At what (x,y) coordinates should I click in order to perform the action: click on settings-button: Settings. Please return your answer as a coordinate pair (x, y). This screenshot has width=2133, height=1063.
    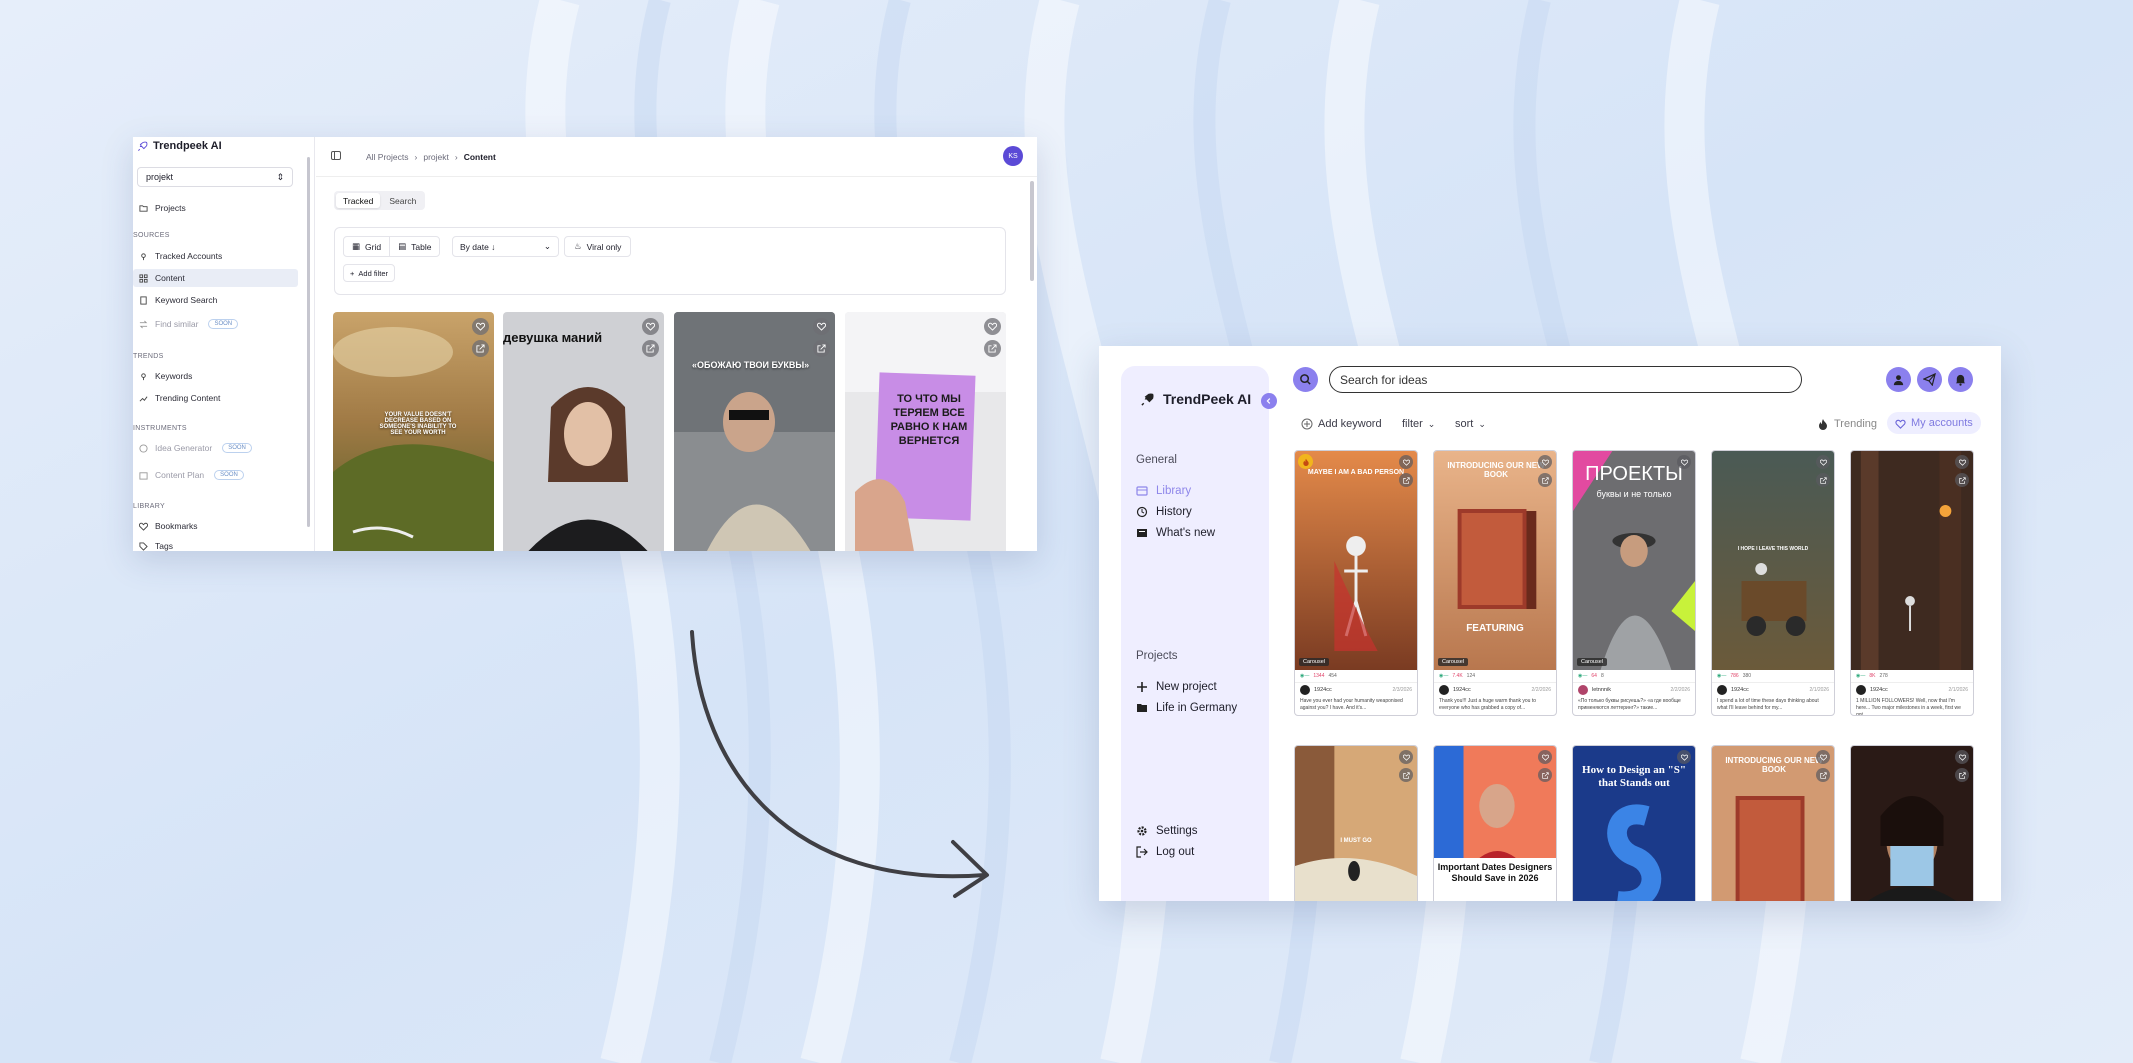
    Looking at the image, I should click on (1167, 831).